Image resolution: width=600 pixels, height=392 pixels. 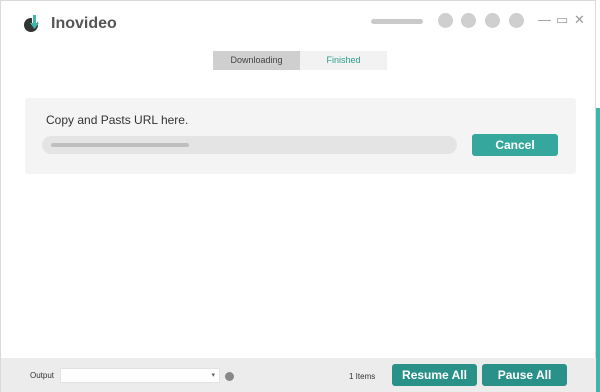 What do you see at coordinates (42, 375) in the screenshot?
I see `output-label: Output` at bounding box center [42, 375].